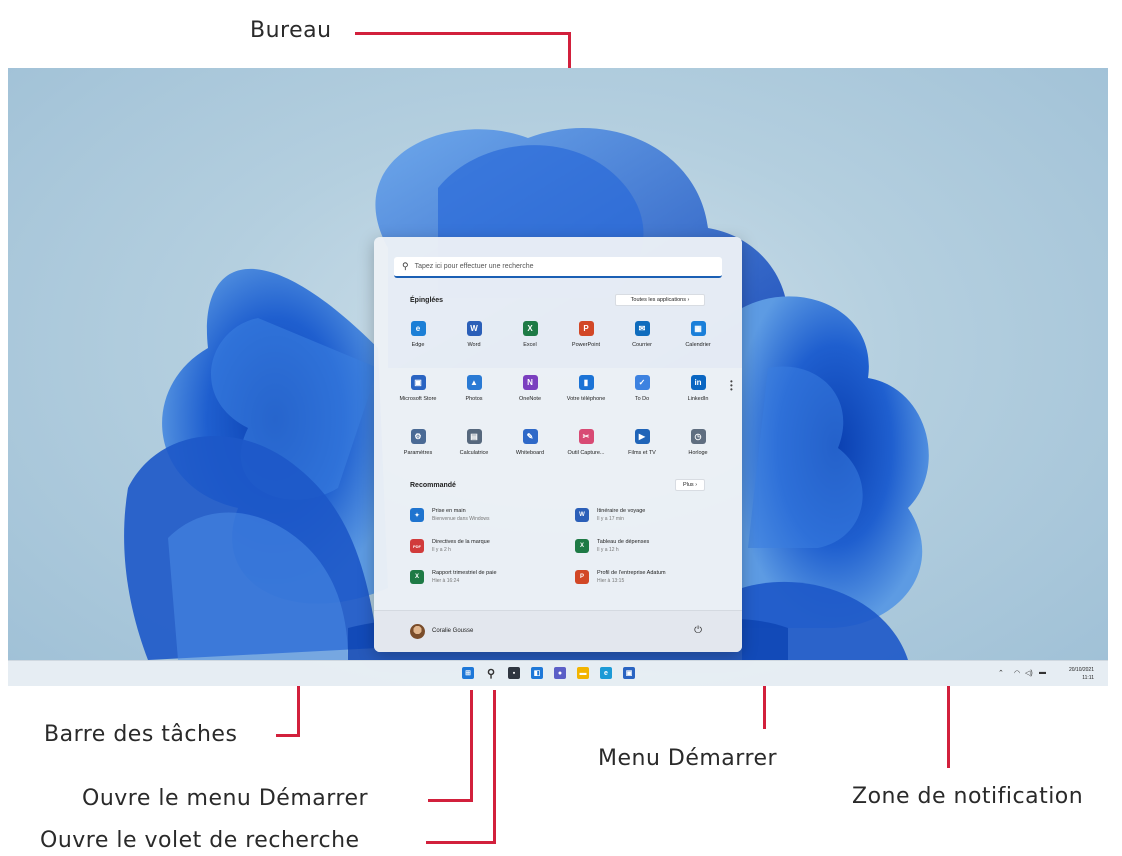 Image resolution: width=1122 pixels, height=856 pixels. What do you see at coordinates (655, 515) in the screenshot?
I see `recommended-item: W Itinéraire de voyage Il y a 17 min` at bounding box center [655, 515].